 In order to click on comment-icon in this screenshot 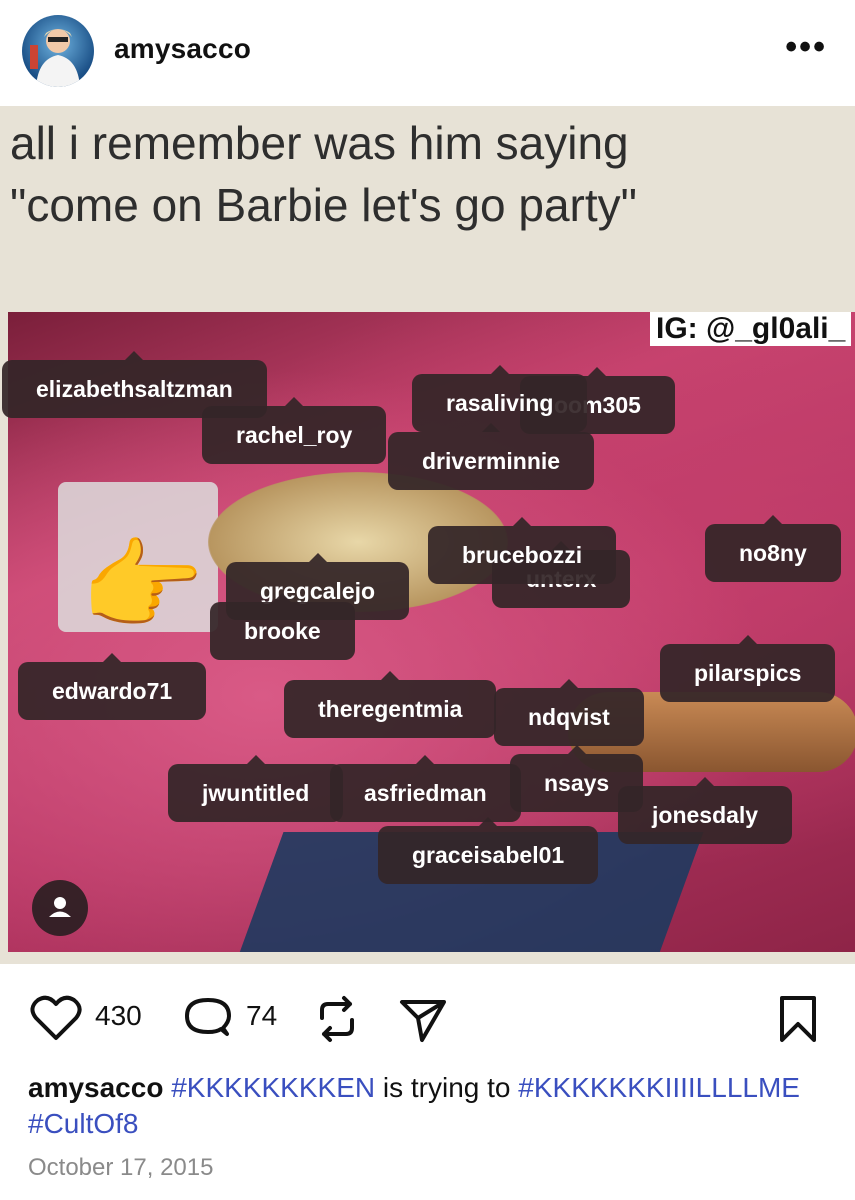, I will do `click(208, 1017)`.